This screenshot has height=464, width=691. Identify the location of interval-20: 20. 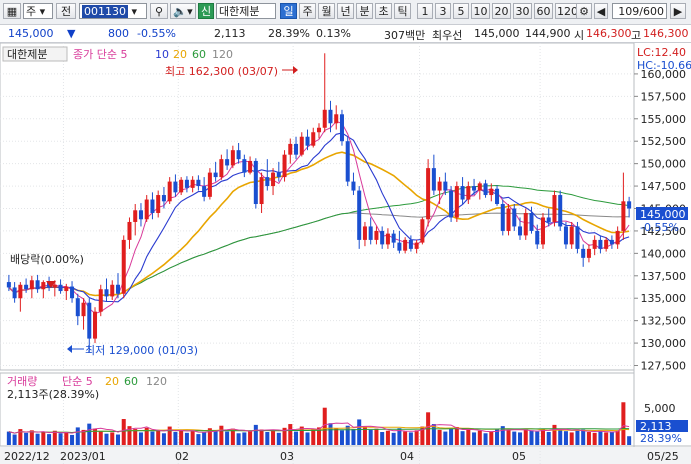
(501, 11).